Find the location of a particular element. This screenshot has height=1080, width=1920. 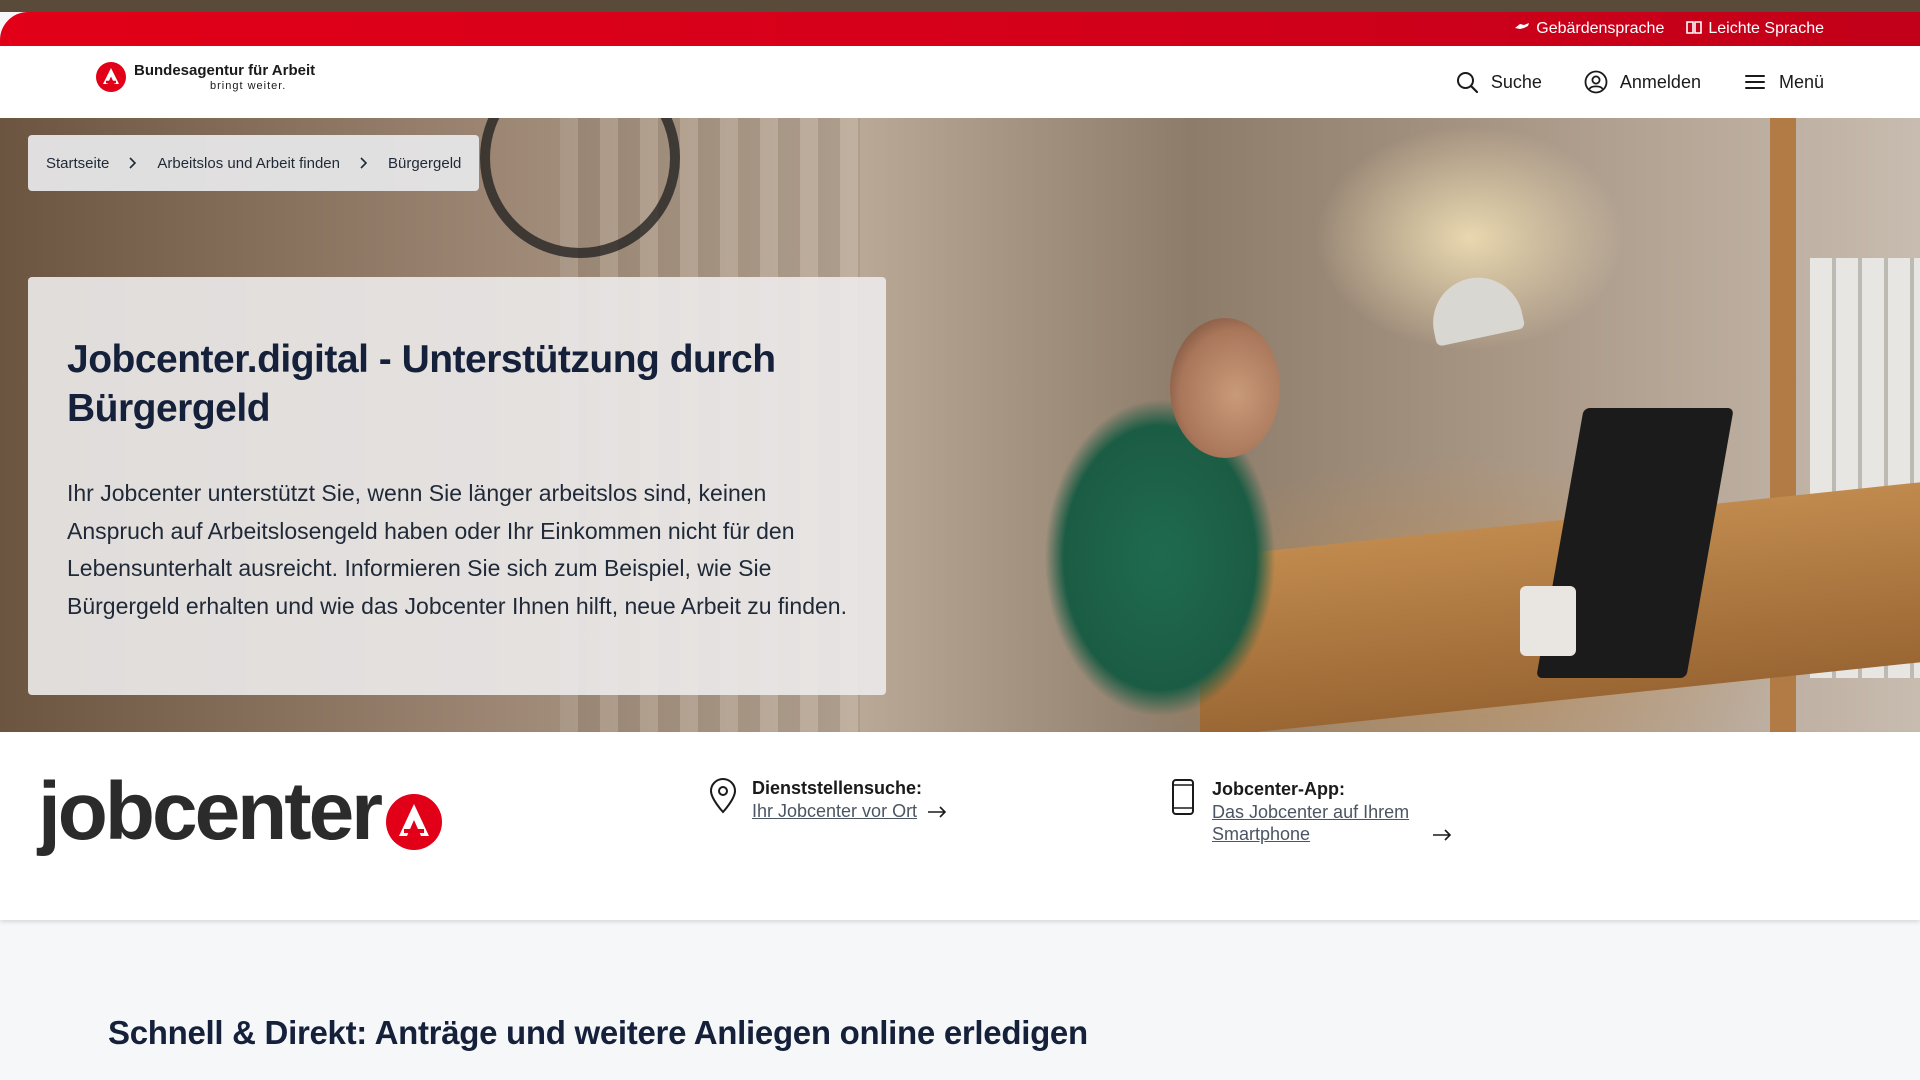

search-label: Suche is located at coordinates (1516, 81).